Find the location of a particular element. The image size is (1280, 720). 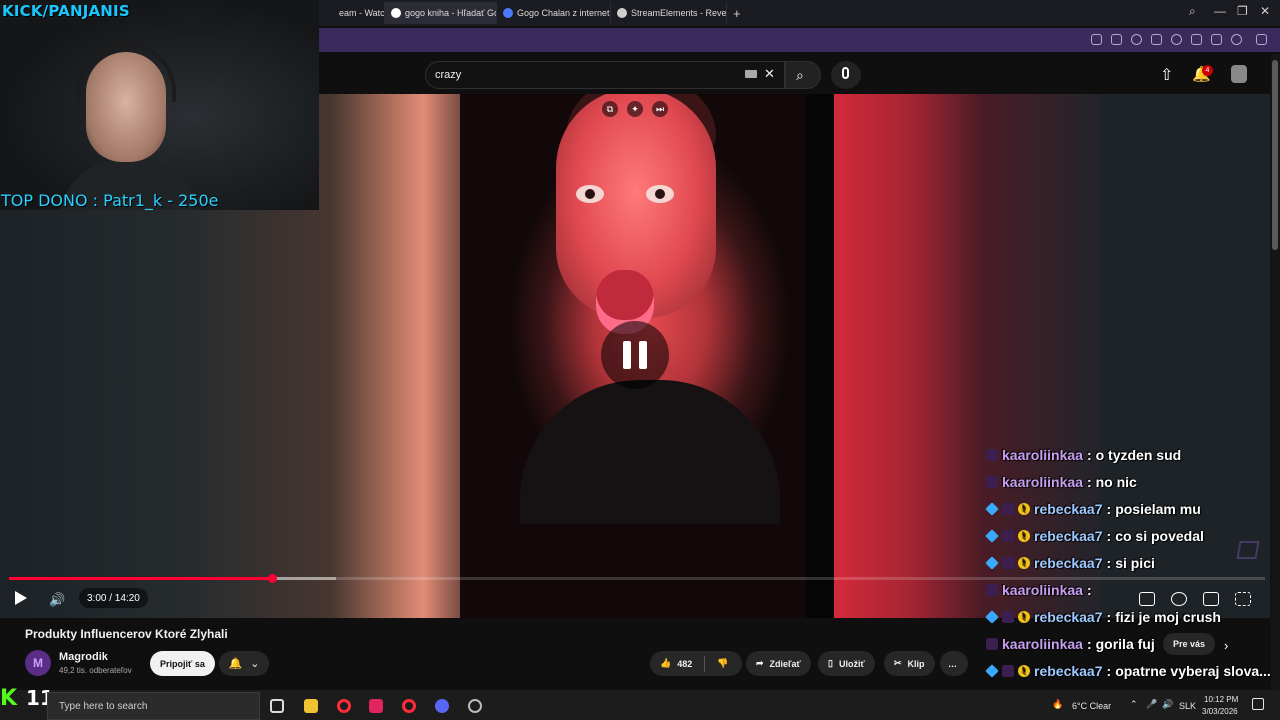

watermark-logo-icon is located at coordinates (1248, 550).